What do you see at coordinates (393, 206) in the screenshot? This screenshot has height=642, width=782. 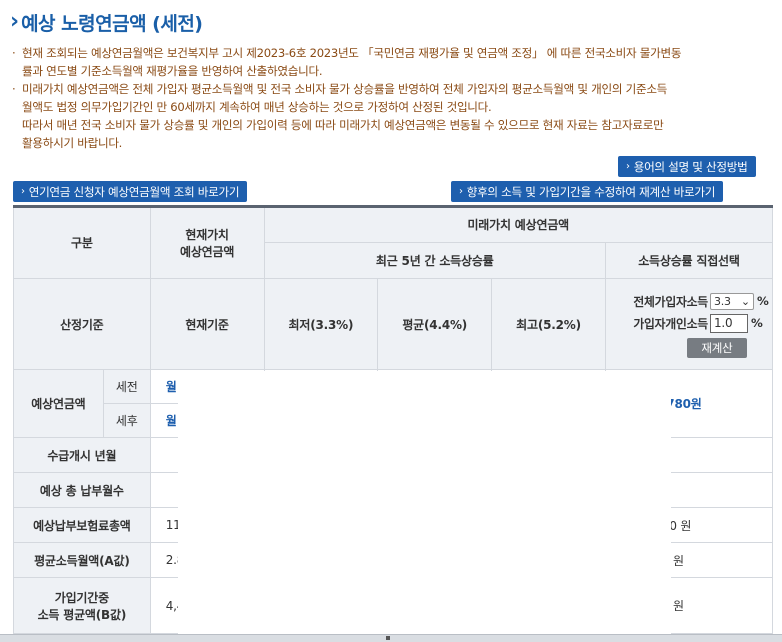 I see `table-top-border` at bounding box center [393, 206].